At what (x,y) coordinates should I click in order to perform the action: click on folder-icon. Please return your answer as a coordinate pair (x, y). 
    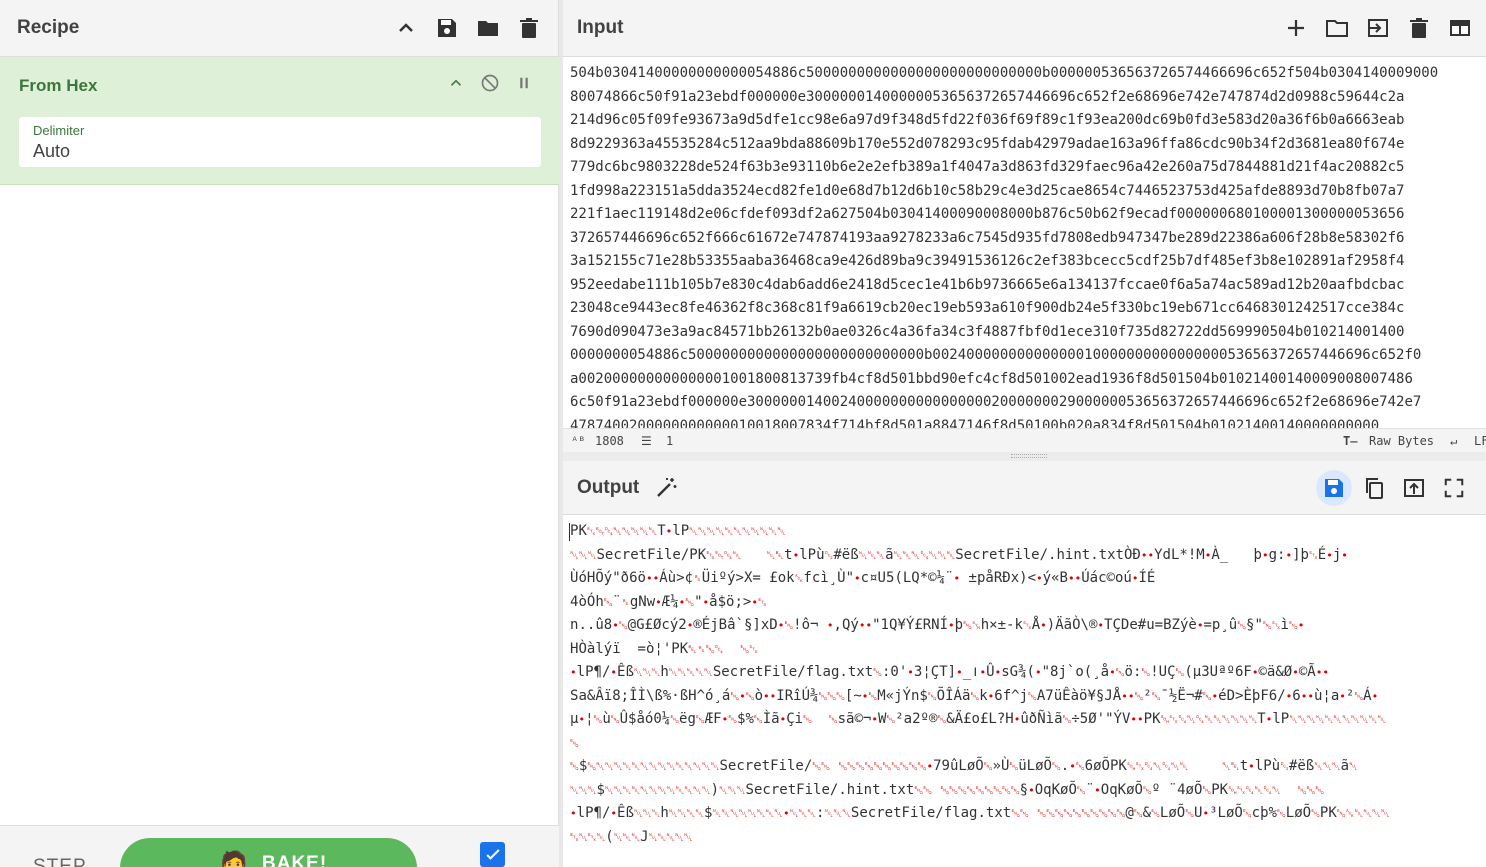
    Looking at the image, I should click on (488, 28).